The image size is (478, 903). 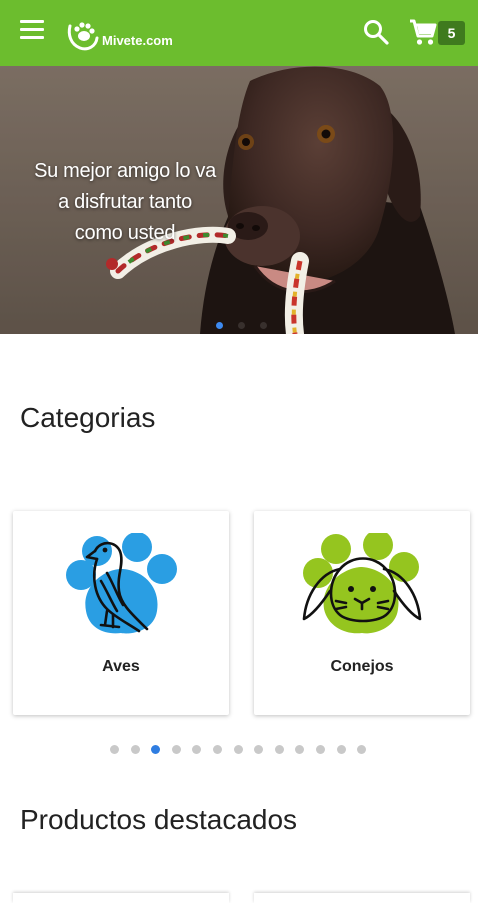 What do you see at coordinates (451, 33) in the screenshot?
I see `cart-count-badge: 5` at bounding box center [451, 33].